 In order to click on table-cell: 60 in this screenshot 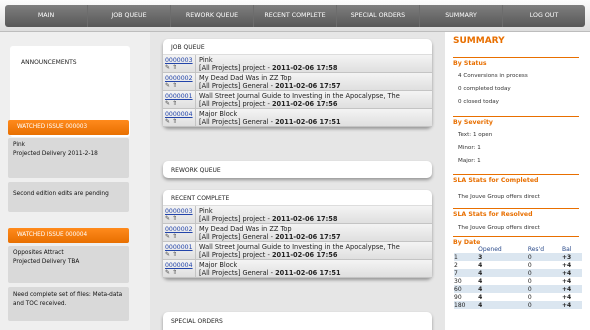, I will do `click(466, 289)`.